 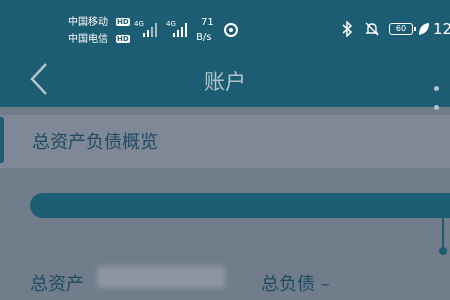 I want to click on carrier-2: 中国电信, so click(x=88, y=39).